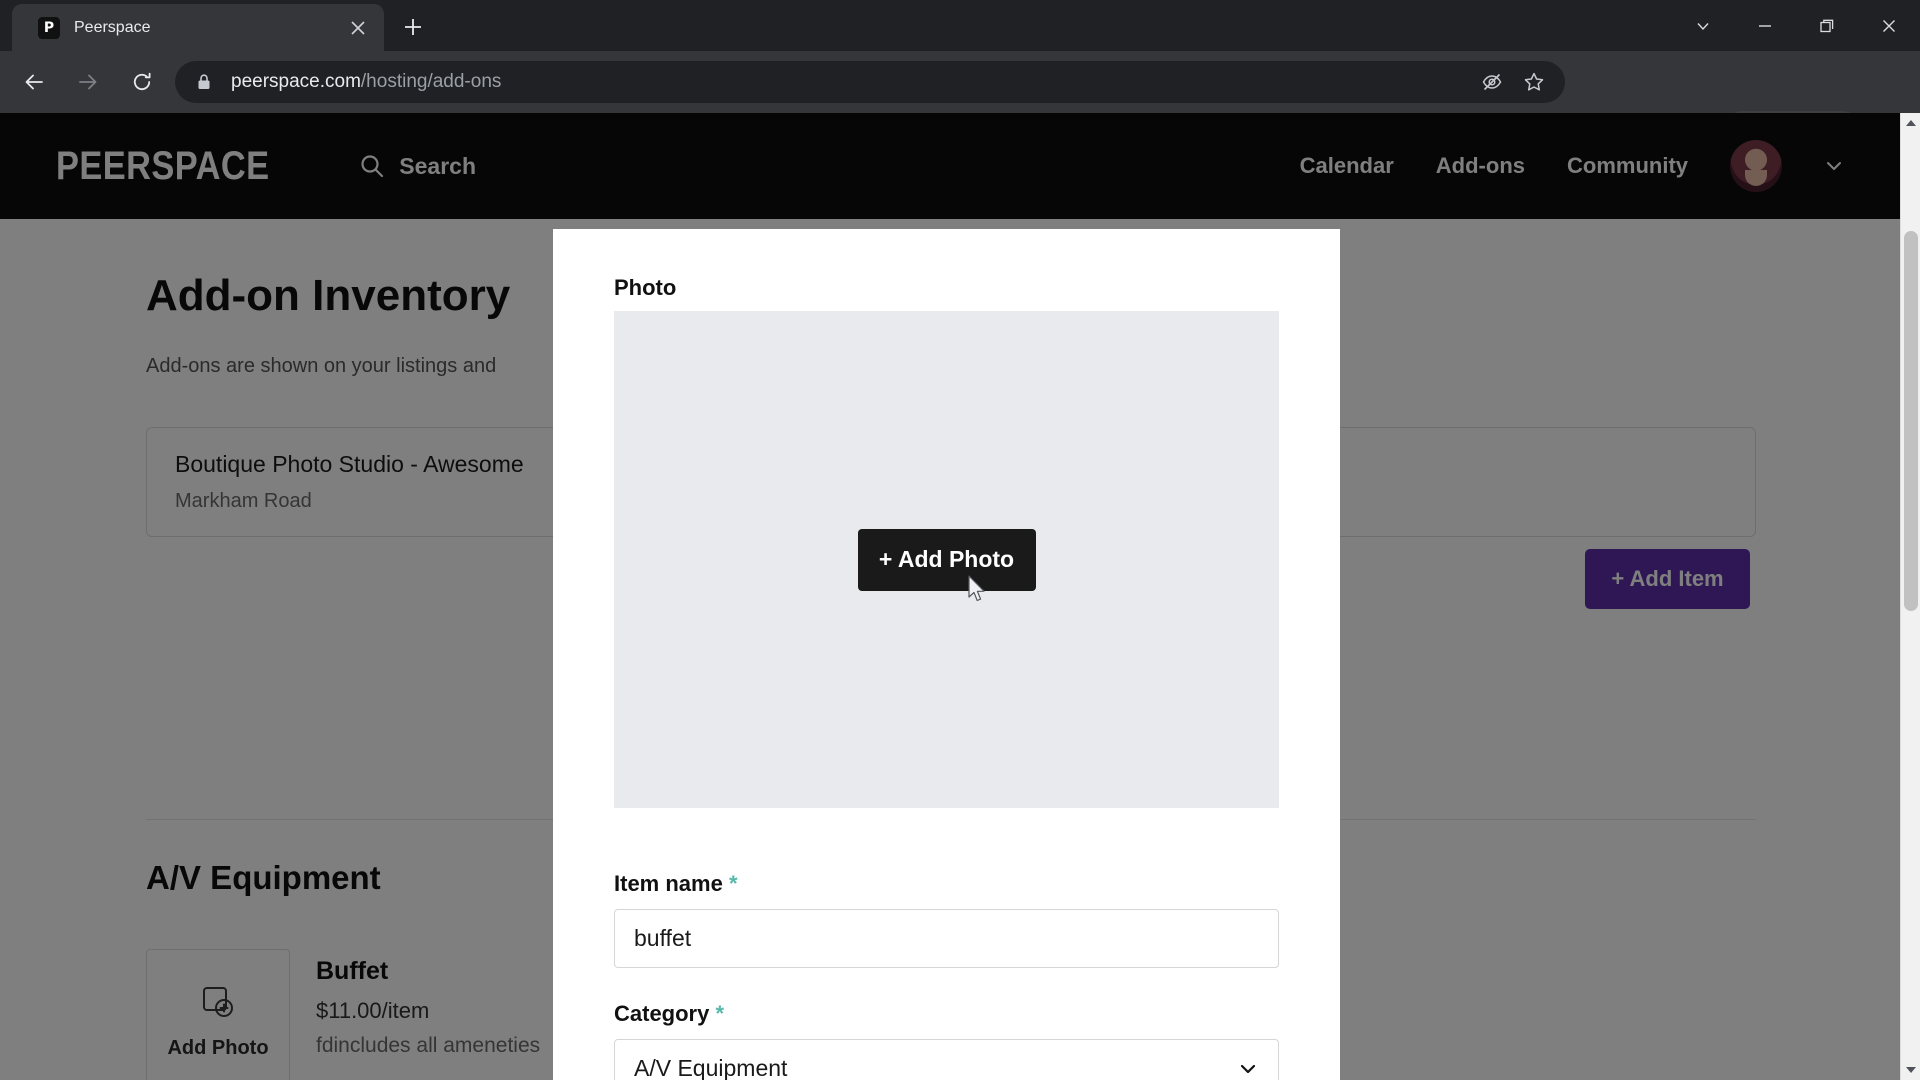  I want to click on scroll-down-arrow-icon, so click(1910, 1070).